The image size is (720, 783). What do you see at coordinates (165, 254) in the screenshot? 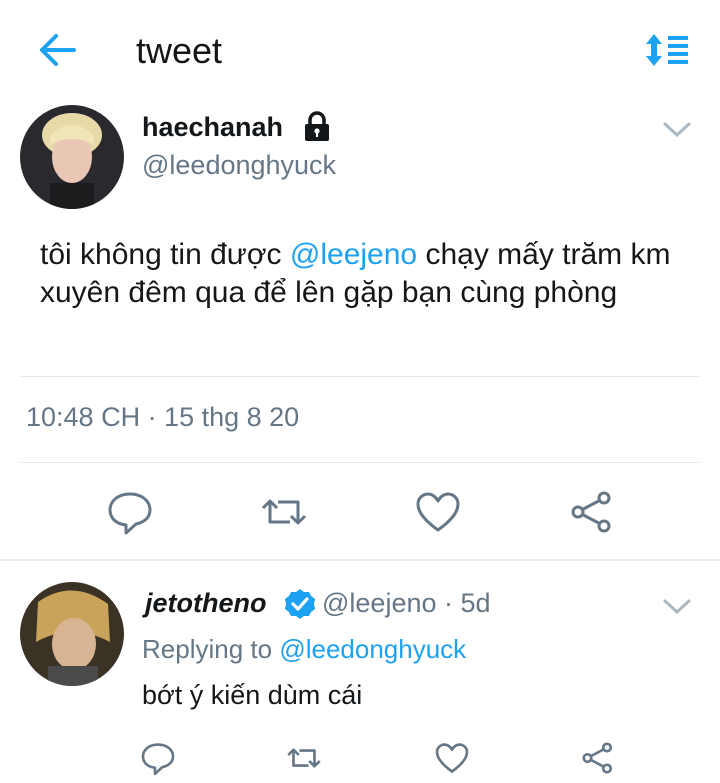
I see `tweet-text-part: tôi không tin được` at bounding box center [165, 254].